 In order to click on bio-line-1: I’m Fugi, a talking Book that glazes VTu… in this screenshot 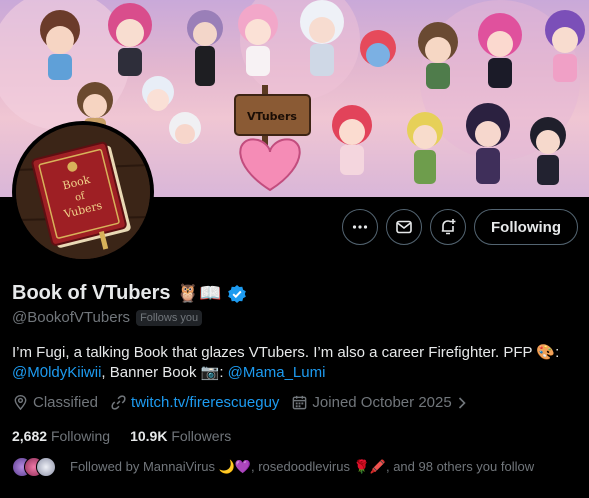, I will do `click(286, 352)`.